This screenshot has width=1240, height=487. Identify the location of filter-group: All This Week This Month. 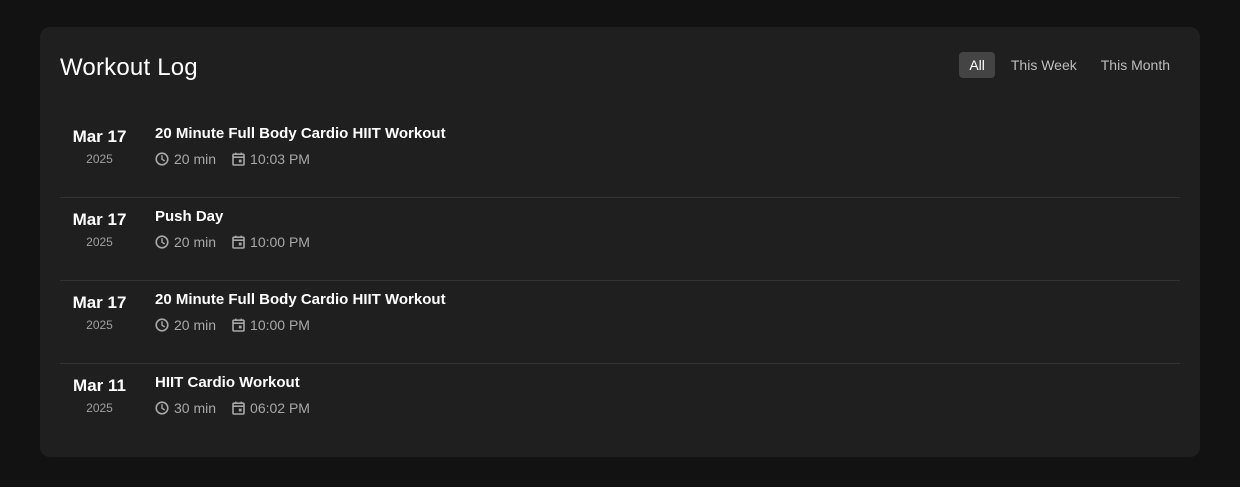
(1068, 65).